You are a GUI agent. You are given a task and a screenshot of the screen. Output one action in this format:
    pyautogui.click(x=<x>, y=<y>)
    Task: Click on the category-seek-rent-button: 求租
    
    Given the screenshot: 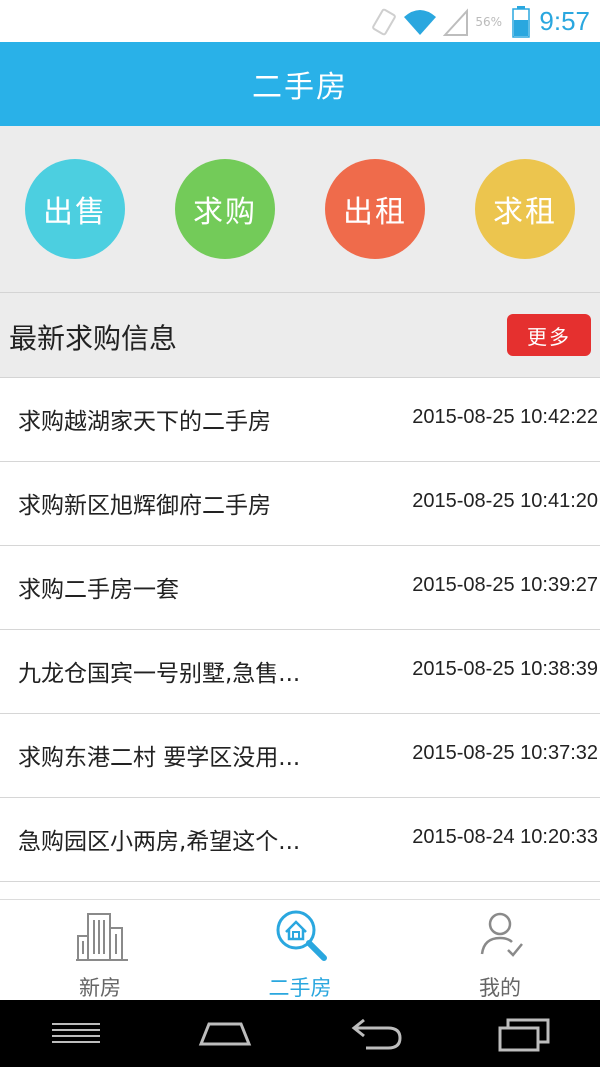 What is the action you would take?
    pyautogui.click(x=525, y=209)
    